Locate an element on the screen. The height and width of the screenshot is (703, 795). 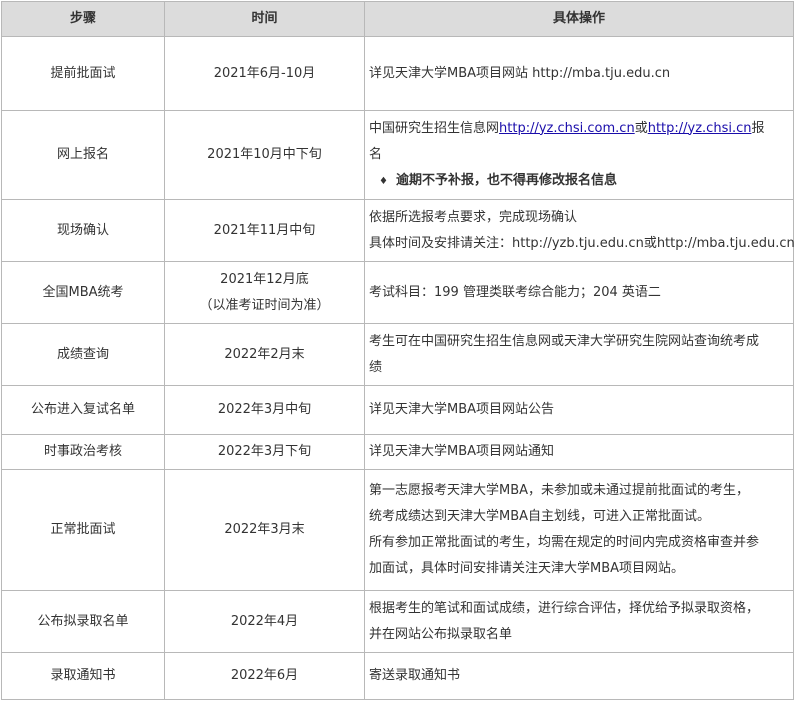
time-cell: 2022年3月中旬 is located at coordinates (264, 410).